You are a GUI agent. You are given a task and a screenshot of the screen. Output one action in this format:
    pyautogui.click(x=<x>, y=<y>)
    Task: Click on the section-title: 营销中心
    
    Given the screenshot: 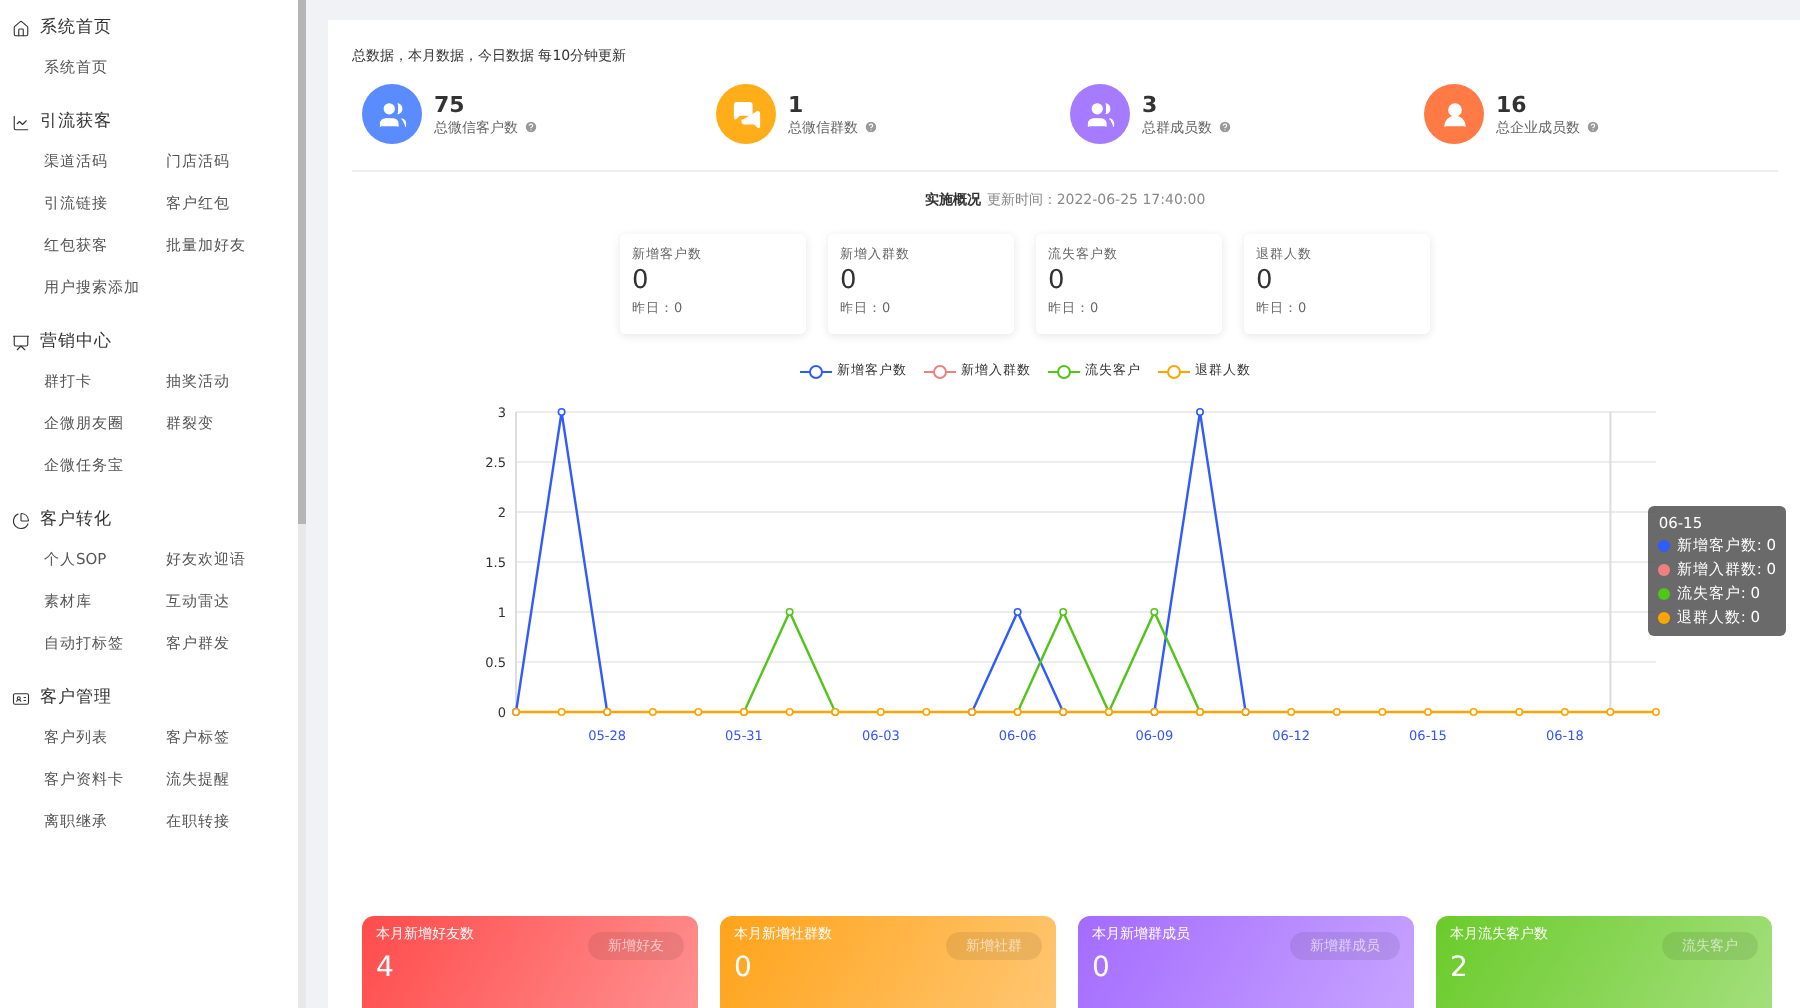 What is the action you would take?
    pyautogui.click(x=76, y=342)
    